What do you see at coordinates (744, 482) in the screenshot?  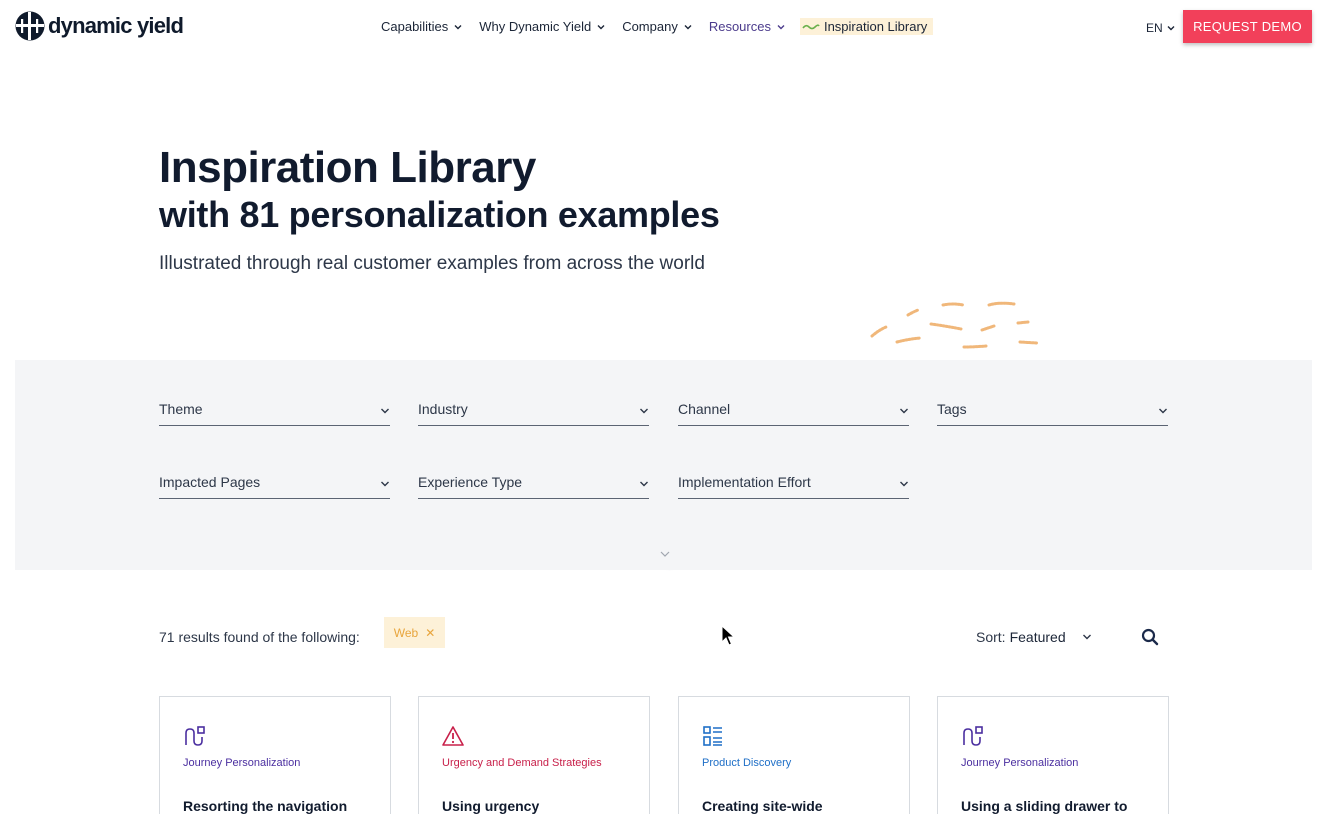 I see `filter-label: Implementation Effort` at bounding box center [744, 482].